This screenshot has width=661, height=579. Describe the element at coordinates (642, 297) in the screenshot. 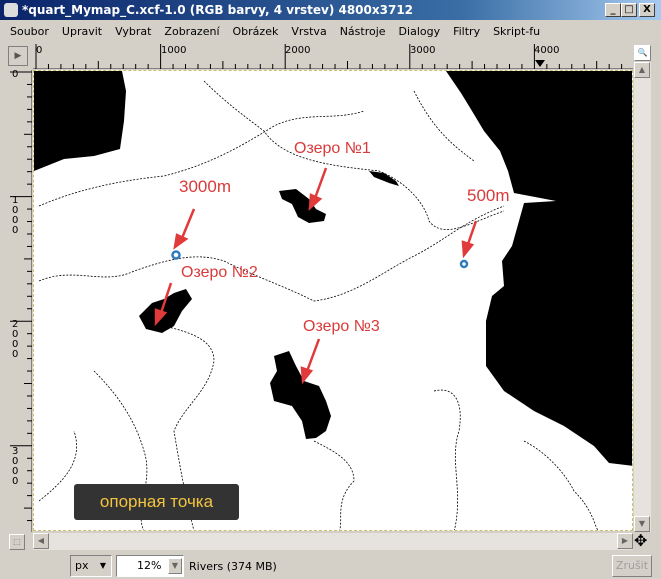

I see `vertical-scrollbar: ▲ ▼` at that location.